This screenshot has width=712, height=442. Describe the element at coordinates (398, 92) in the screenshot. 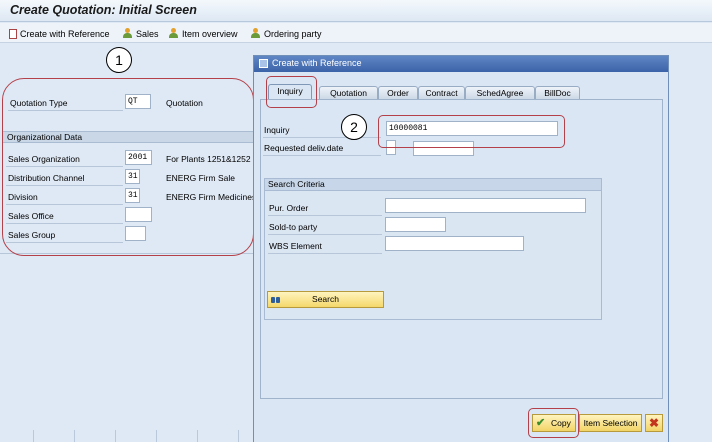

I see `tab-order: Order` at that location.